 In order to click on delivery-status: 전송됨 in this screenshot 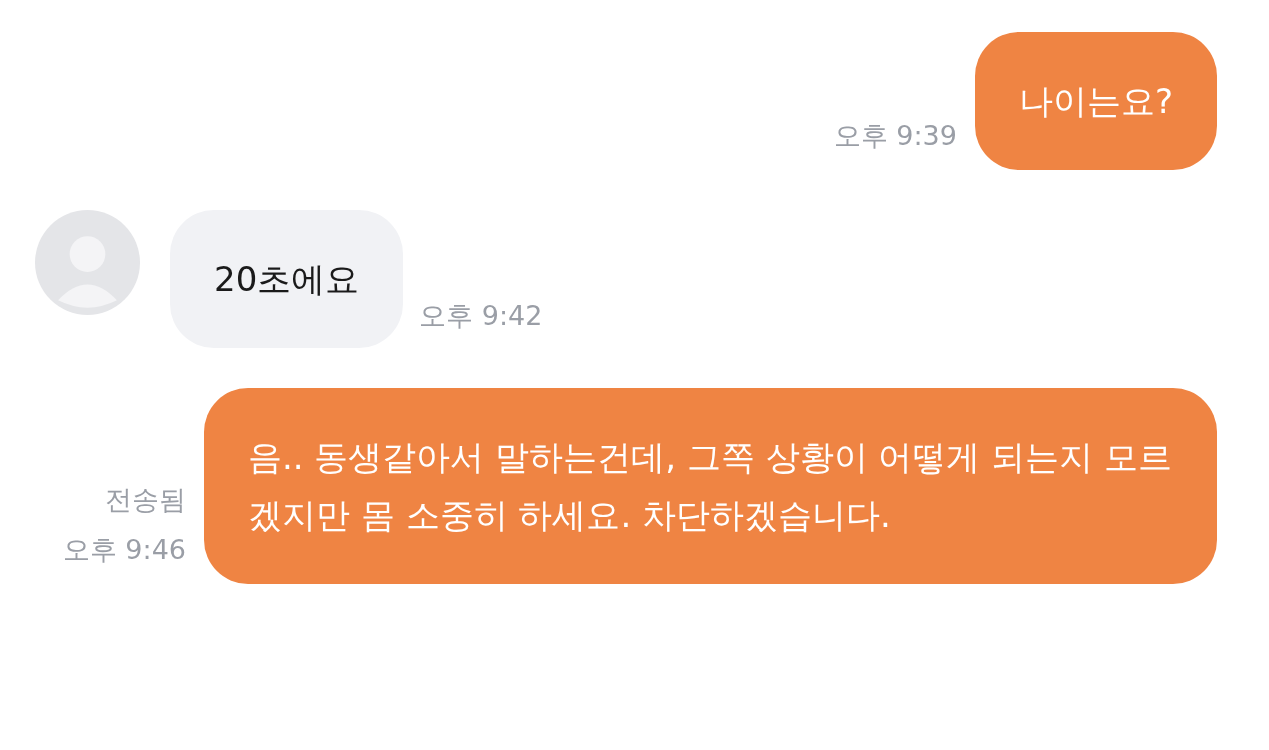, I will do `click(145, 500)`.